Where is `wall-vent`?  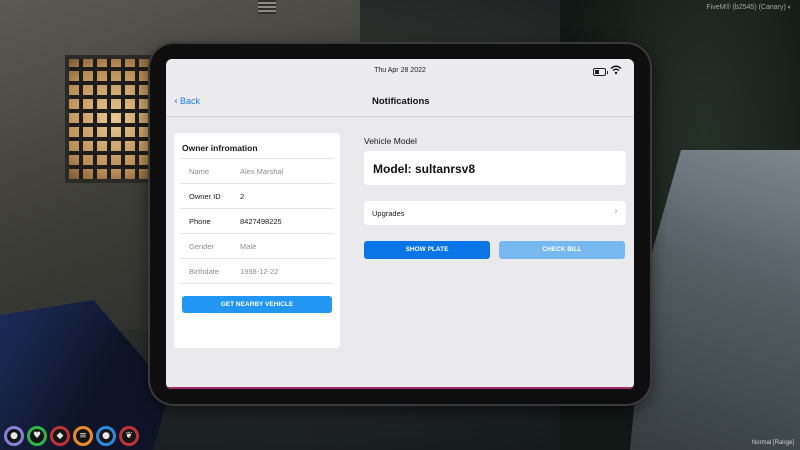
wall-vent is located at coordinates (267, 7).